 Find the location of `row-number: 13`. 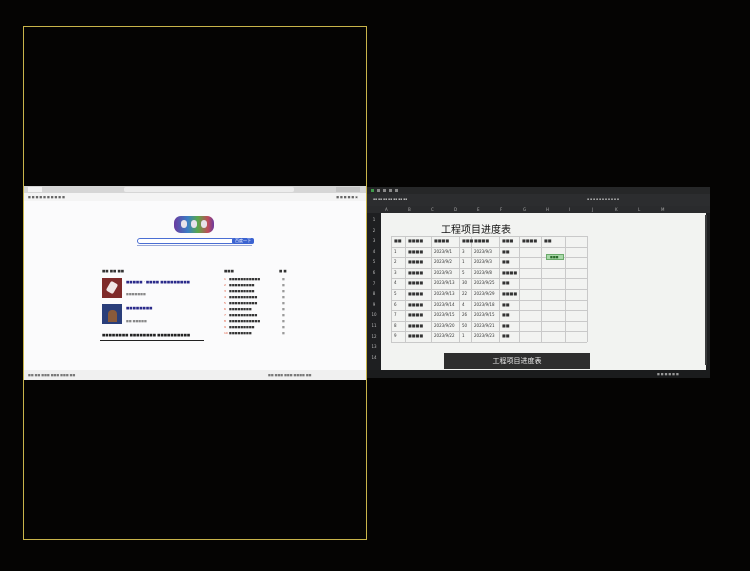

row-number: 13 is located at coordinates (374, 346).